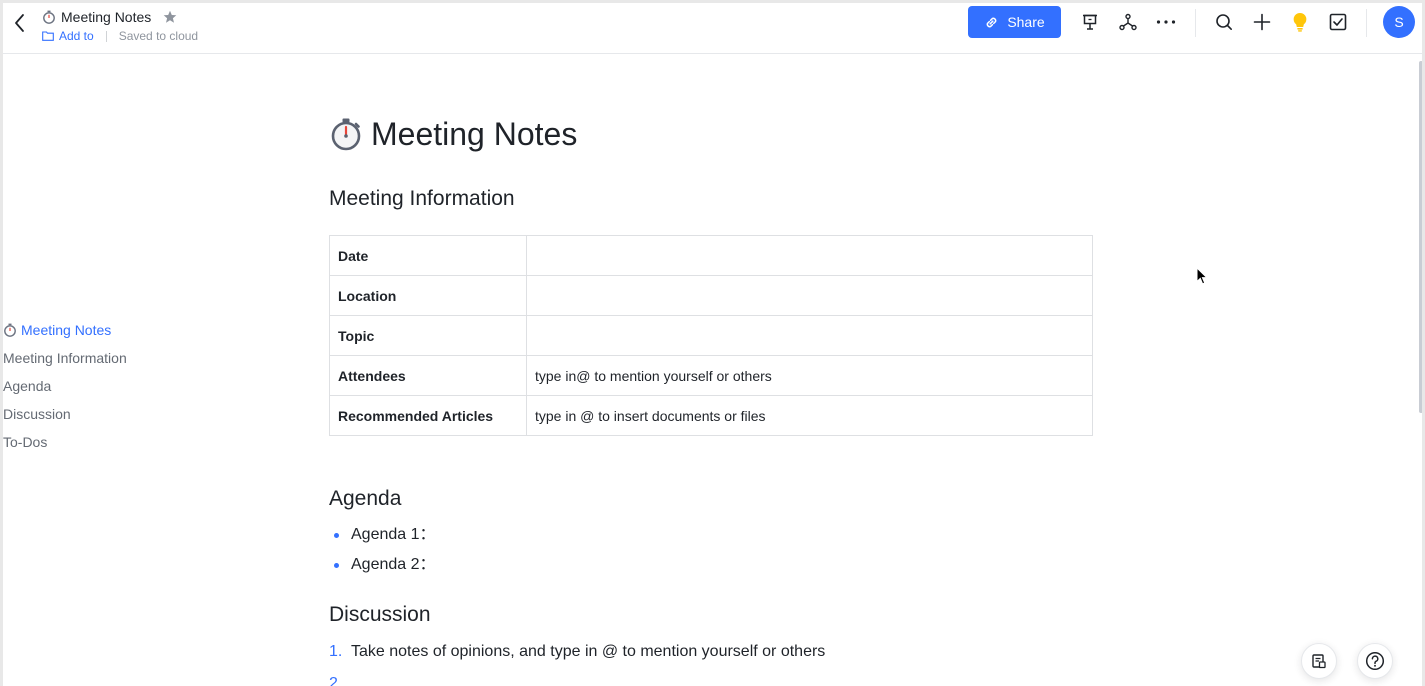 This screenshot has width=1425, height=686. What do you see at coordinates (336, 680) in the screenshot?
I see `list-number: 2.` at bounding box center [336, 680].